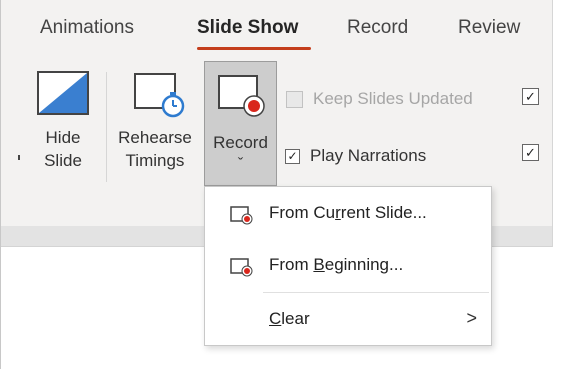 The width and height of the screenshot is (561, 369). What do you see at coordinates (275, 318) in the screenshot?
I see `access-key: C` at bounding box center [275, 318].